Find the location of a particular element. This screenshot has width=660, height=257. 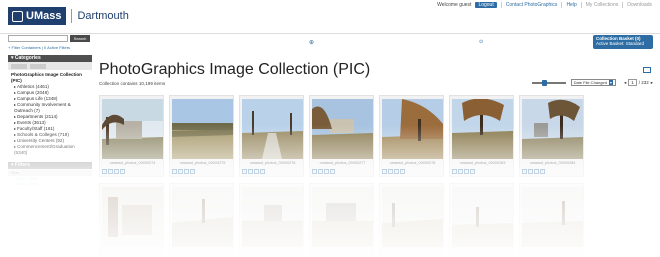

thumbnail-tile: umassd_photos_00000274 + i ↓ ⇧ is located at coordinates (131, 136).